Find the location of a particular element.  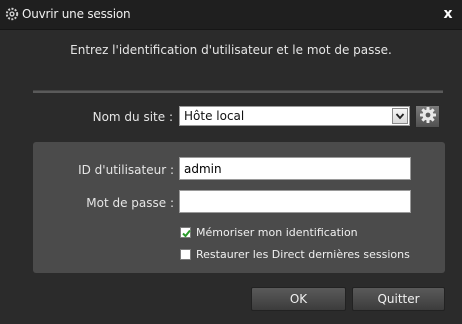

site-name-label: Nom du site : is located at coordinates (132, 117).